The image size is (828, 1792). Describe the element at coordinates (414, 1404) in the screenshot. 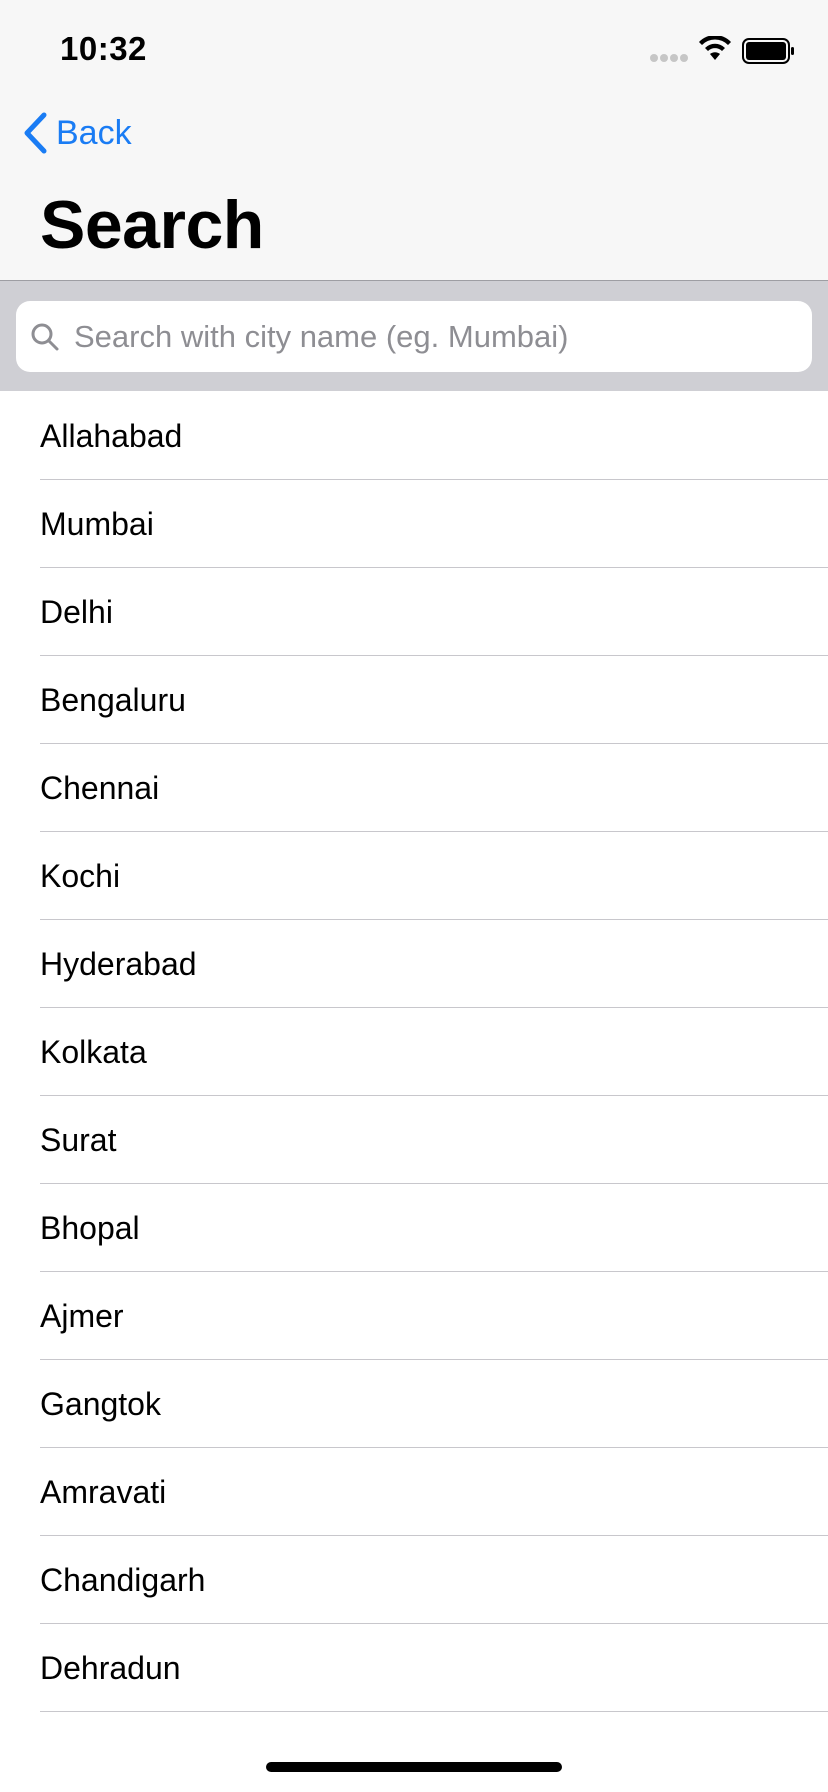

I see `list-item: Gangtok` at that location.